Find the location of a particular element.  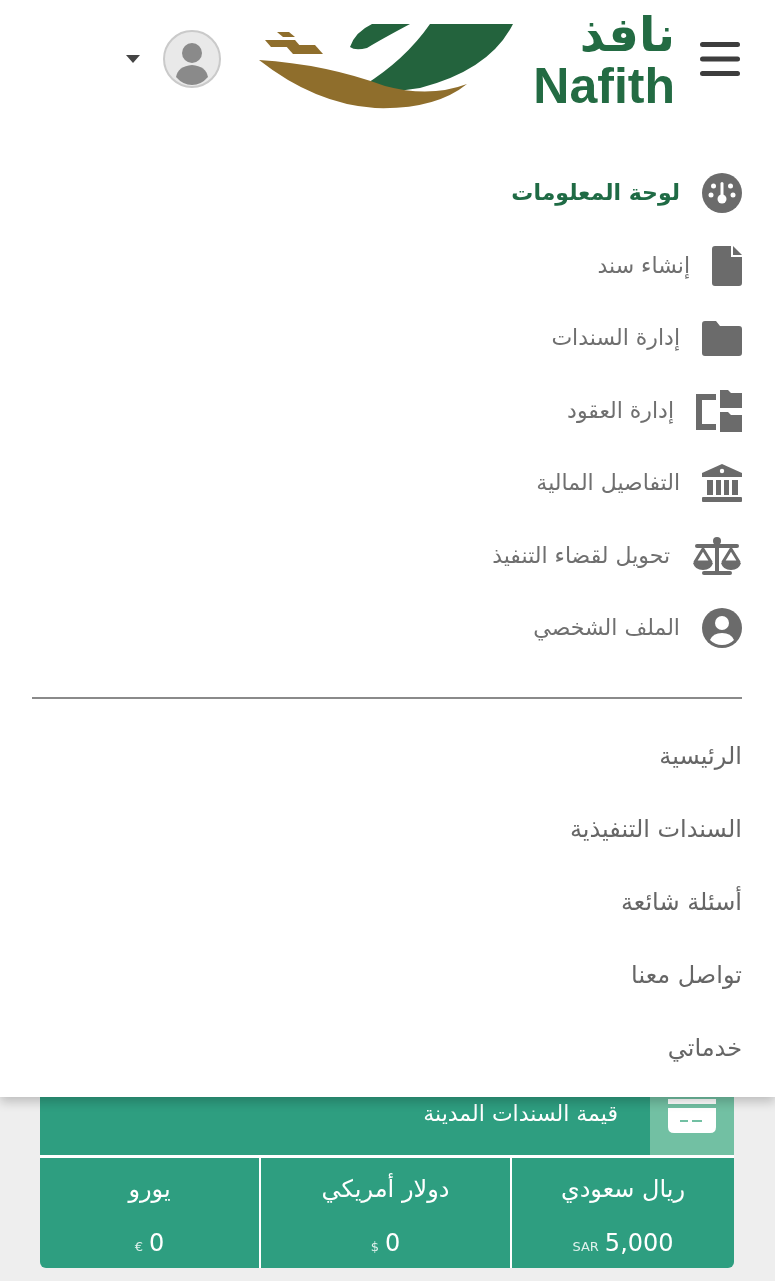

nav-link: الرئيسية is located at coordinates (700, 756).